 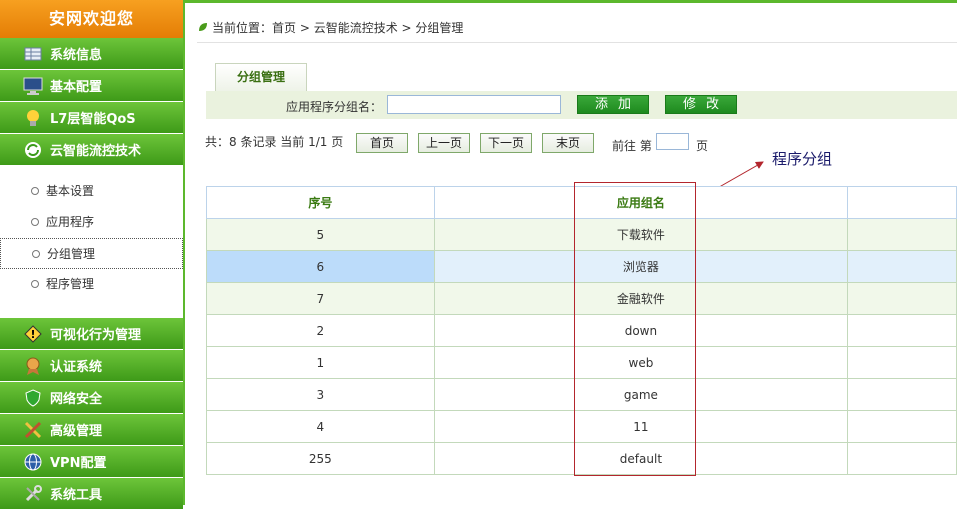 I want to click on sub-item-label: 程序管理, so click(x=70, y=284).